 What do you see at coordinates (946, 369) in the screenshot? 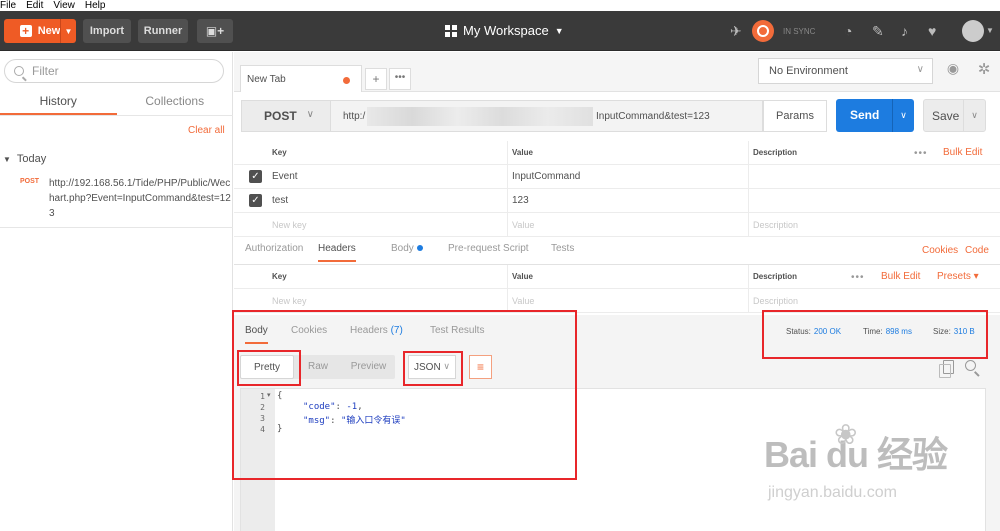
I see `copy-icon` at bounding box center [946, 369].